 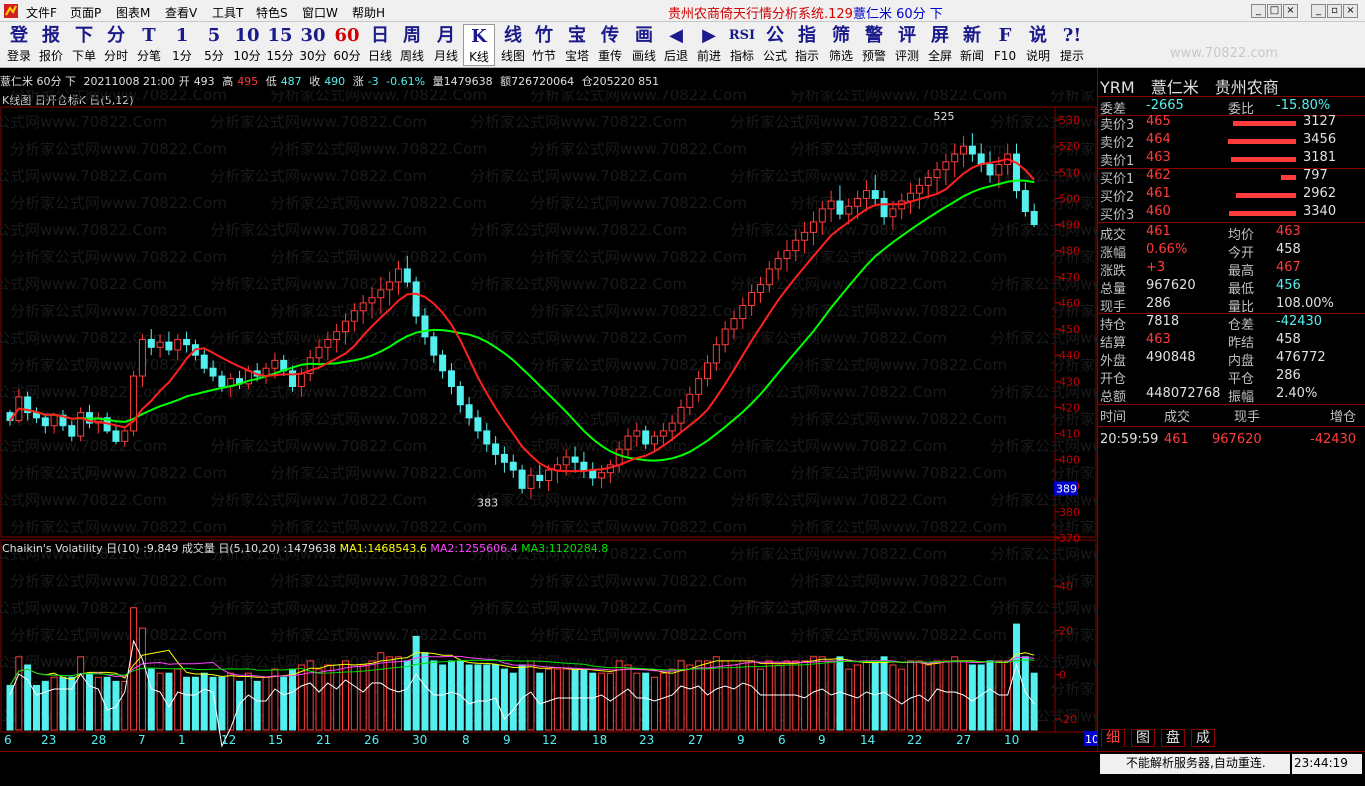 I want to click on close-button: ×, so click(x=1290, y=11).